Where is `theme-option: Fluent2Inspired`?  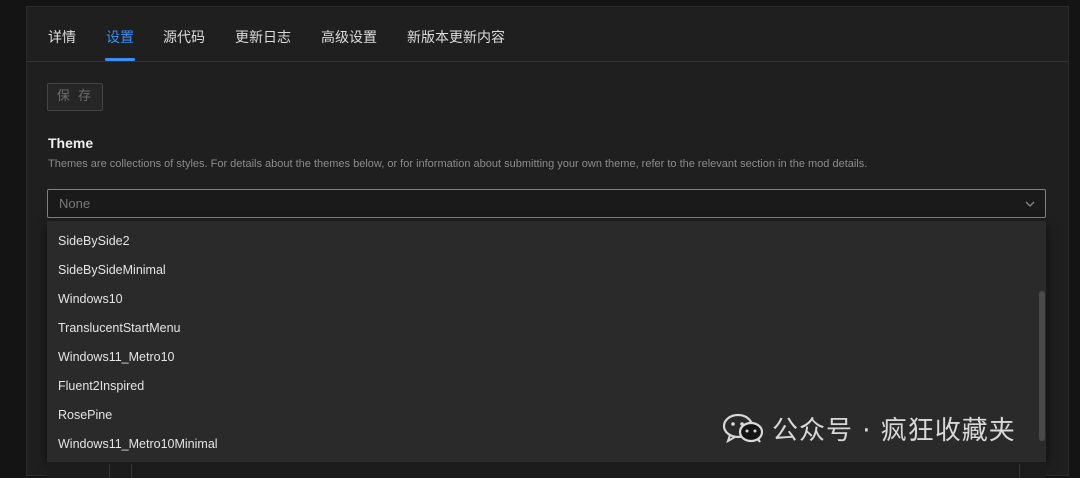
theme-option: Fluent2Inspired is located at coordinates (101, 386).